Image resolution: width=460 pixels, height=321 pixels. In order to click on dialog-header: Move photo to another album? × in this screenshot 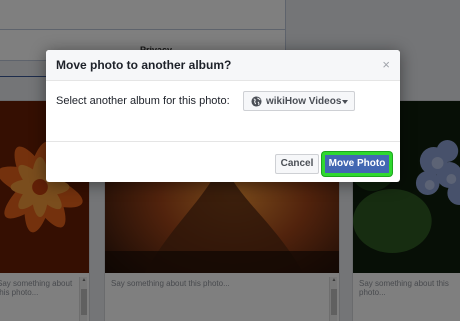, I will do `click(223, 65)`.